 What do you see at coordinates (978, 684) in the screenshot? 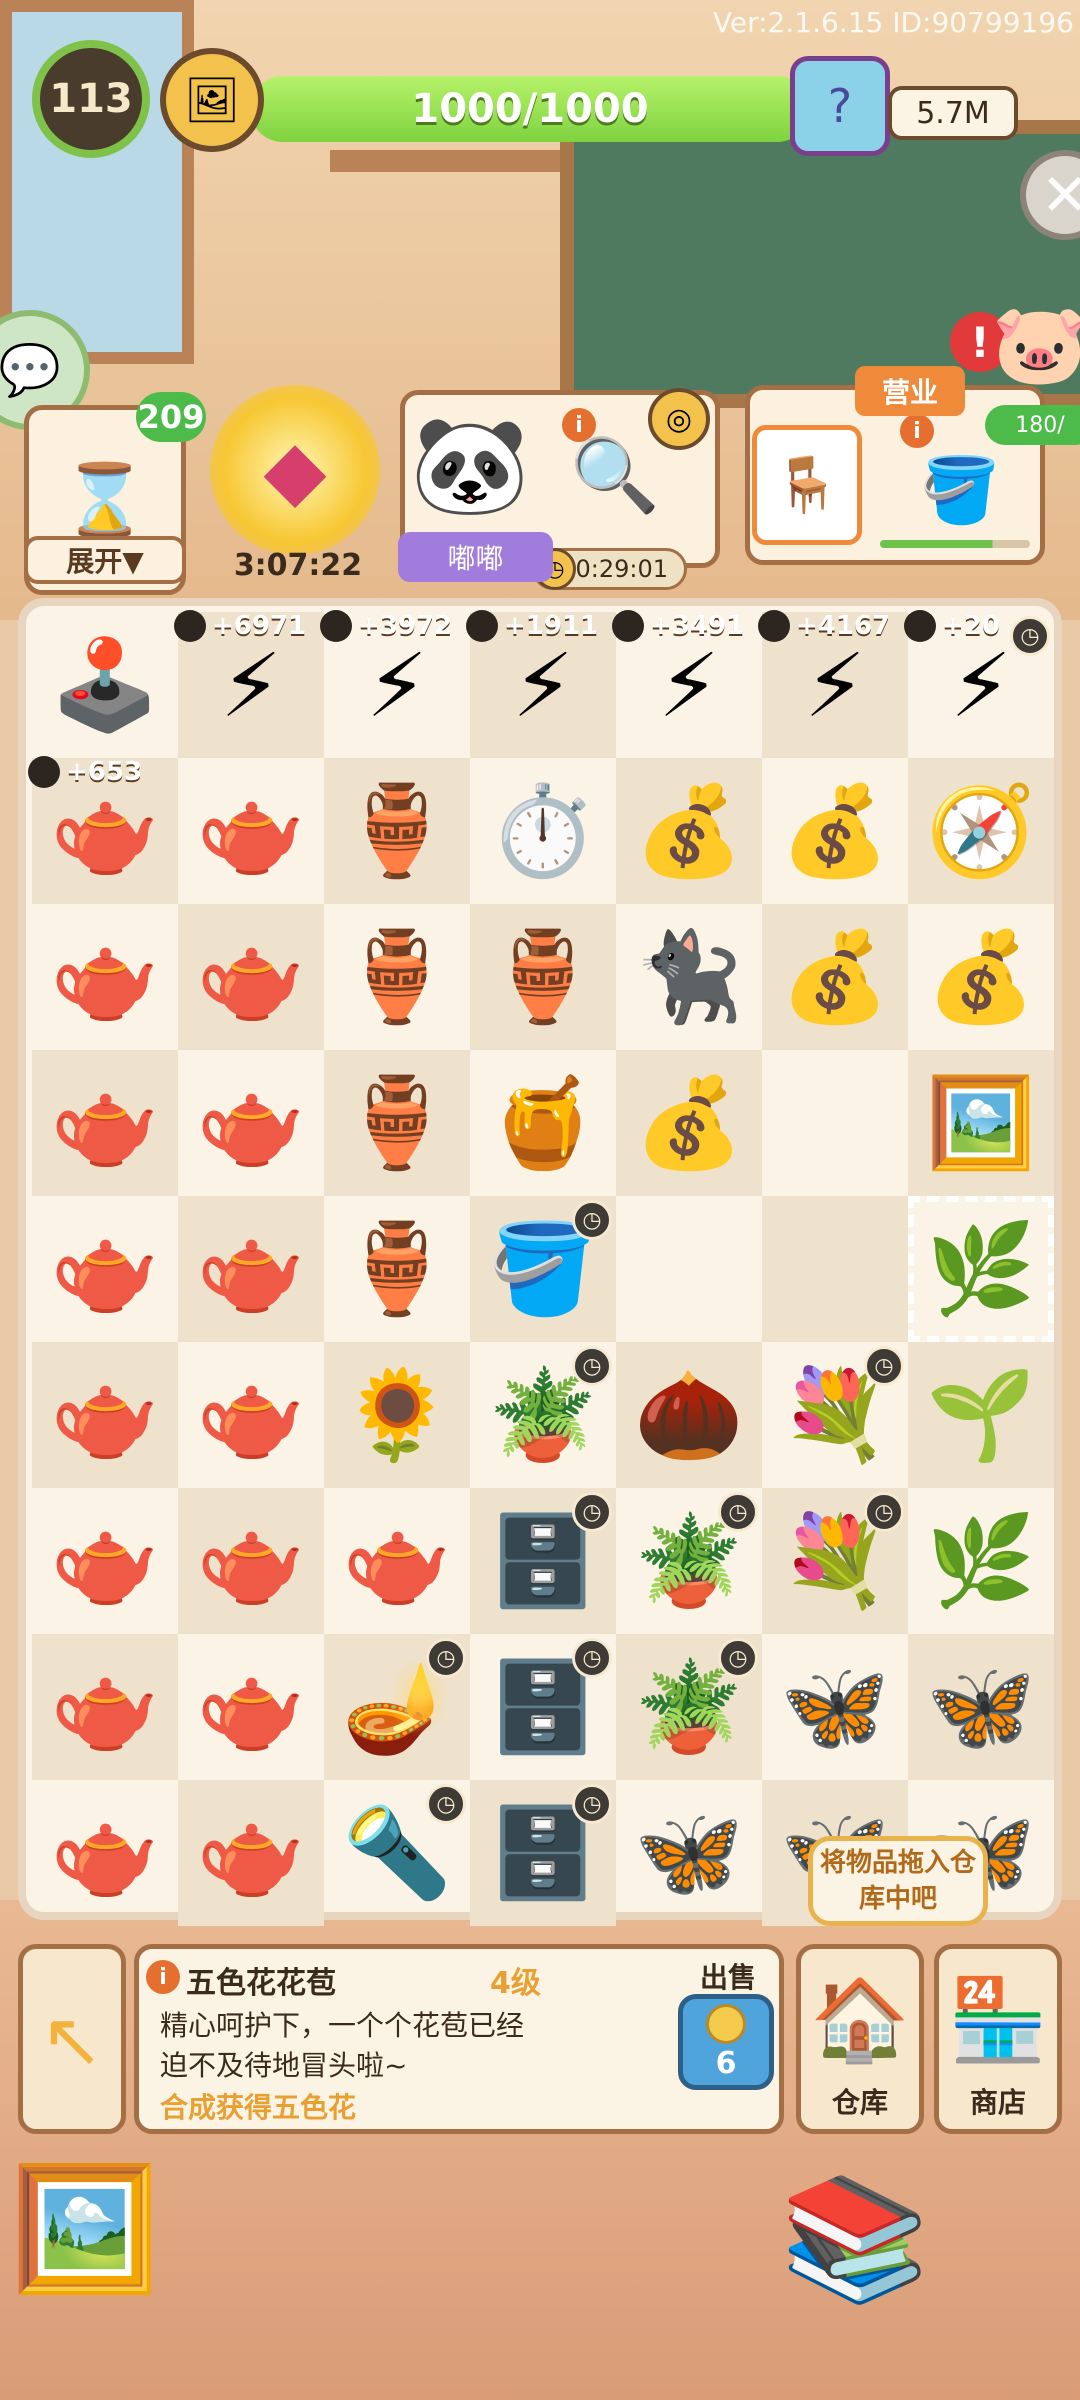
I see `board-cell: ⚡ +20 ◷` at bounding box center [978, 684].